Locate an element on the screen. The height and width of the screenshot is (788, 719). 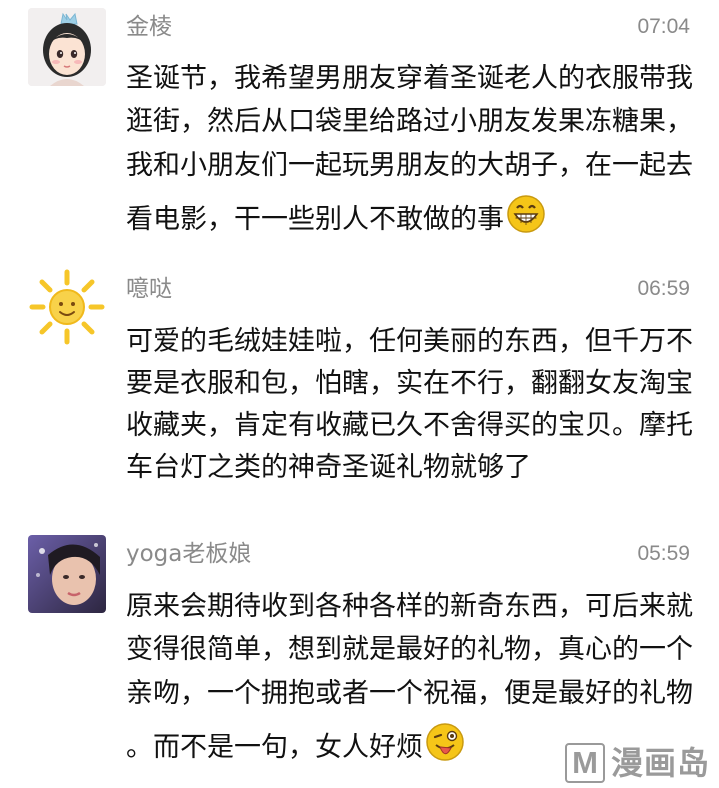
avatar-photo is located at coordinates (67, 574).